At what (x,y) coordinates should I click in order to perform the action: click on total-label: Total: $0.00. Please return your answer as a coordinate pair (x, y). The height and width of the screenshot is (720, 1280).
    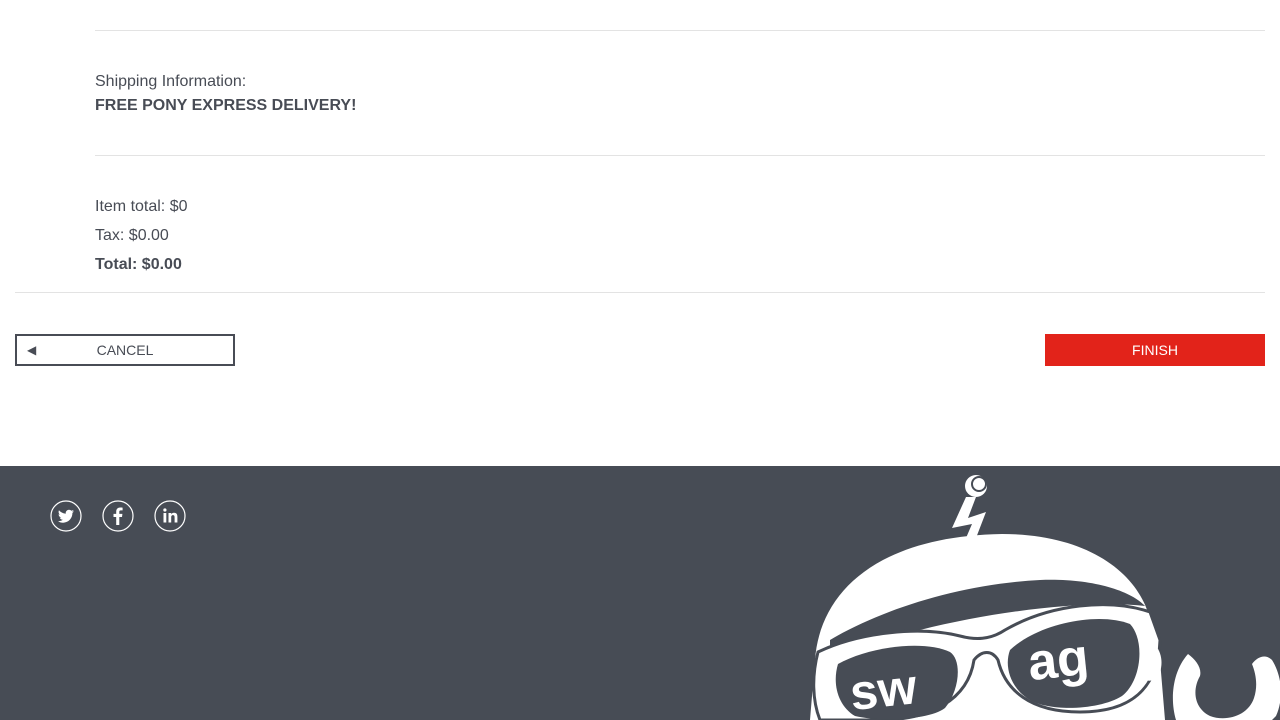
    Looking at the image, I should click on (138, 264).